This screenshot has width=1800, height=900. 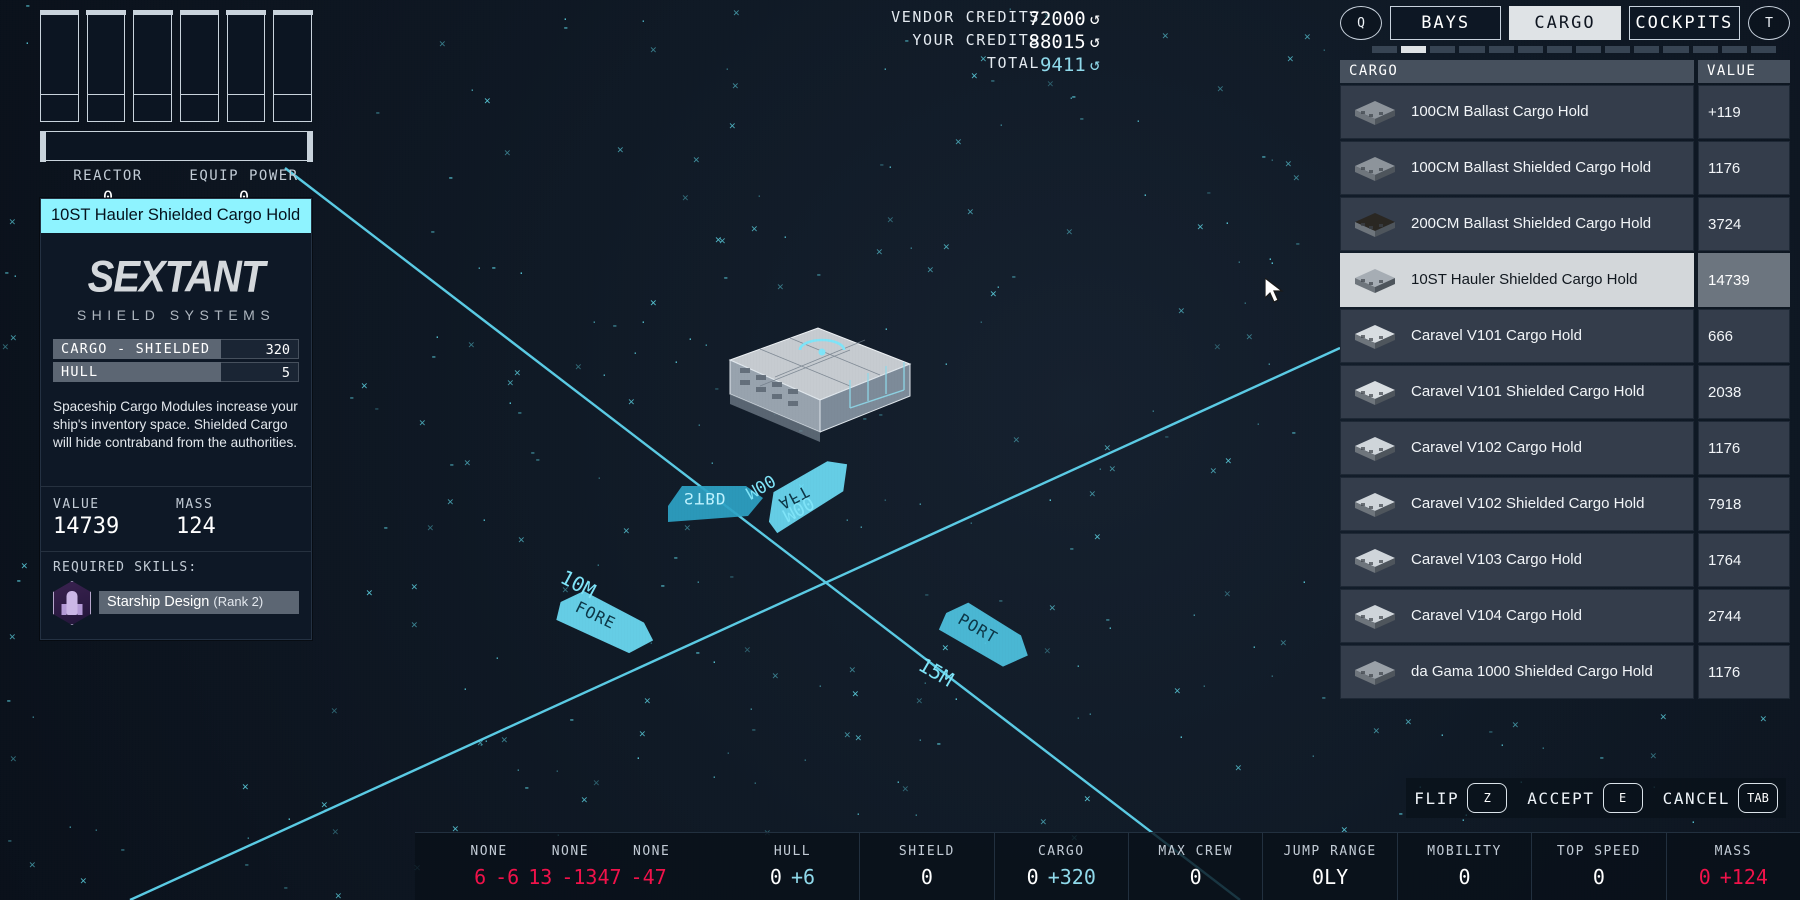 I want to click on action-key-flip: Z, so click(x=1487, y=798).